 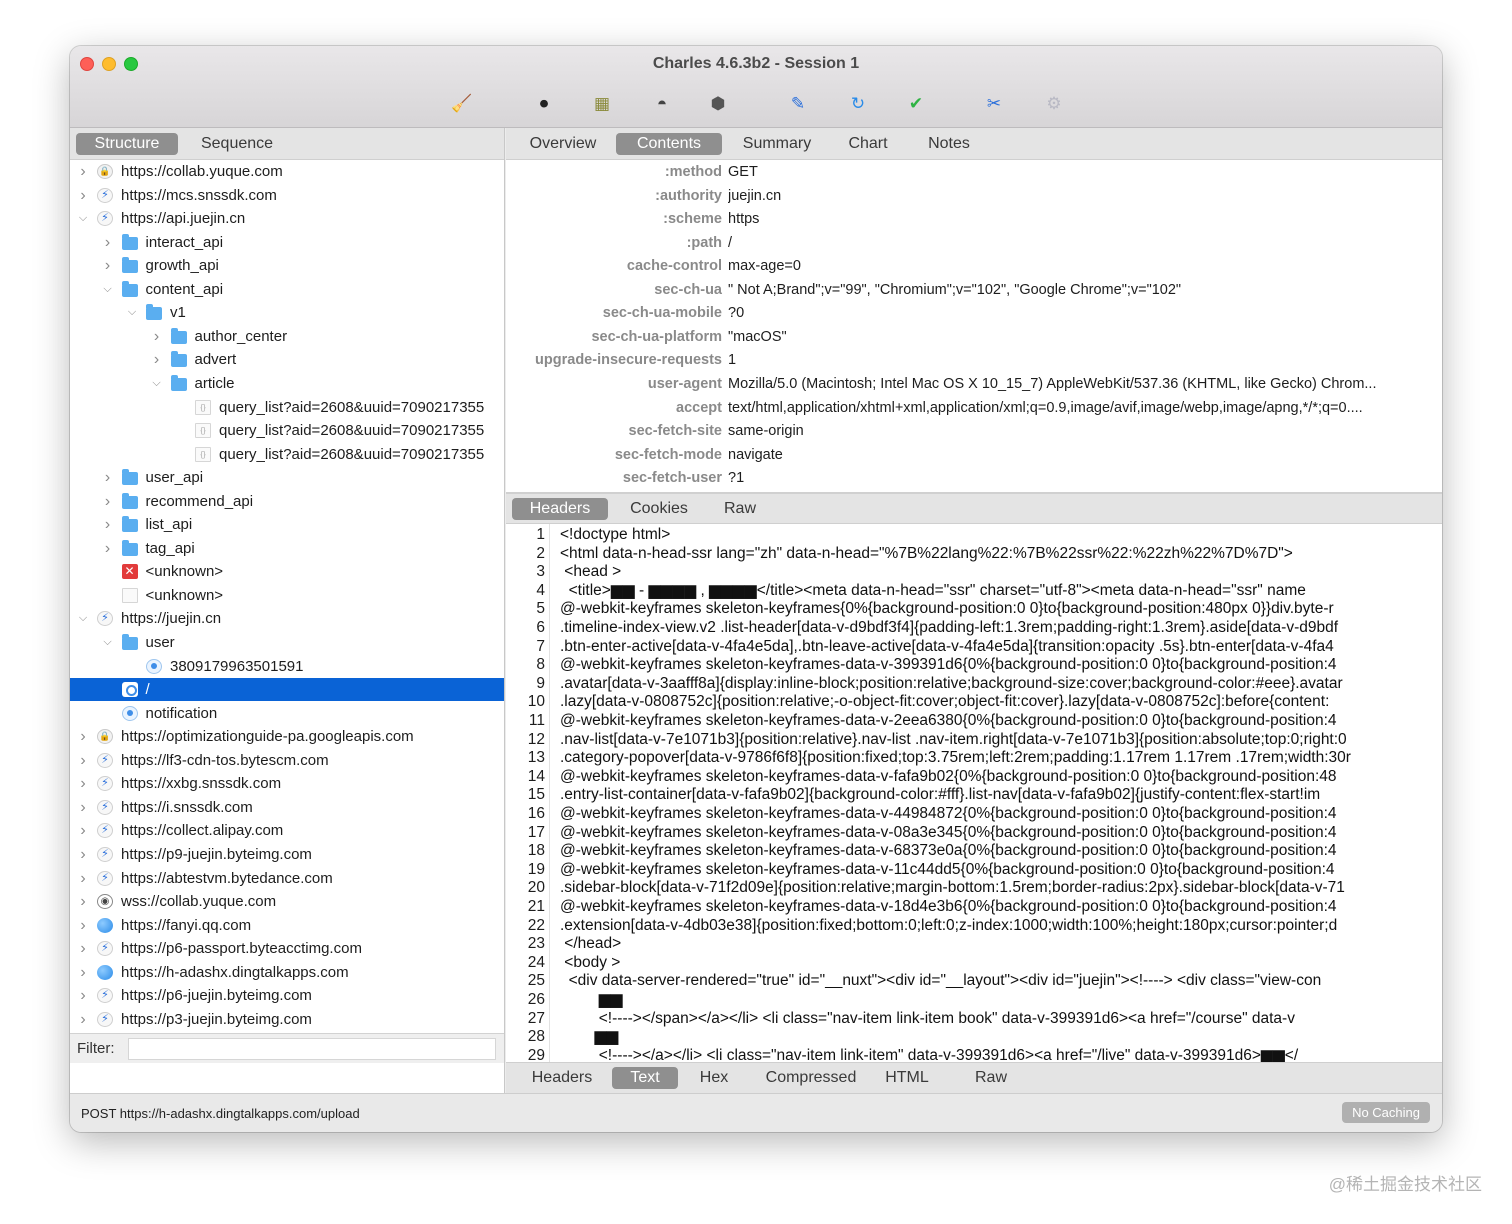 I want to click on tree-row: › 🔒 https://collab.yuque.com, so click(x=287, y=171).